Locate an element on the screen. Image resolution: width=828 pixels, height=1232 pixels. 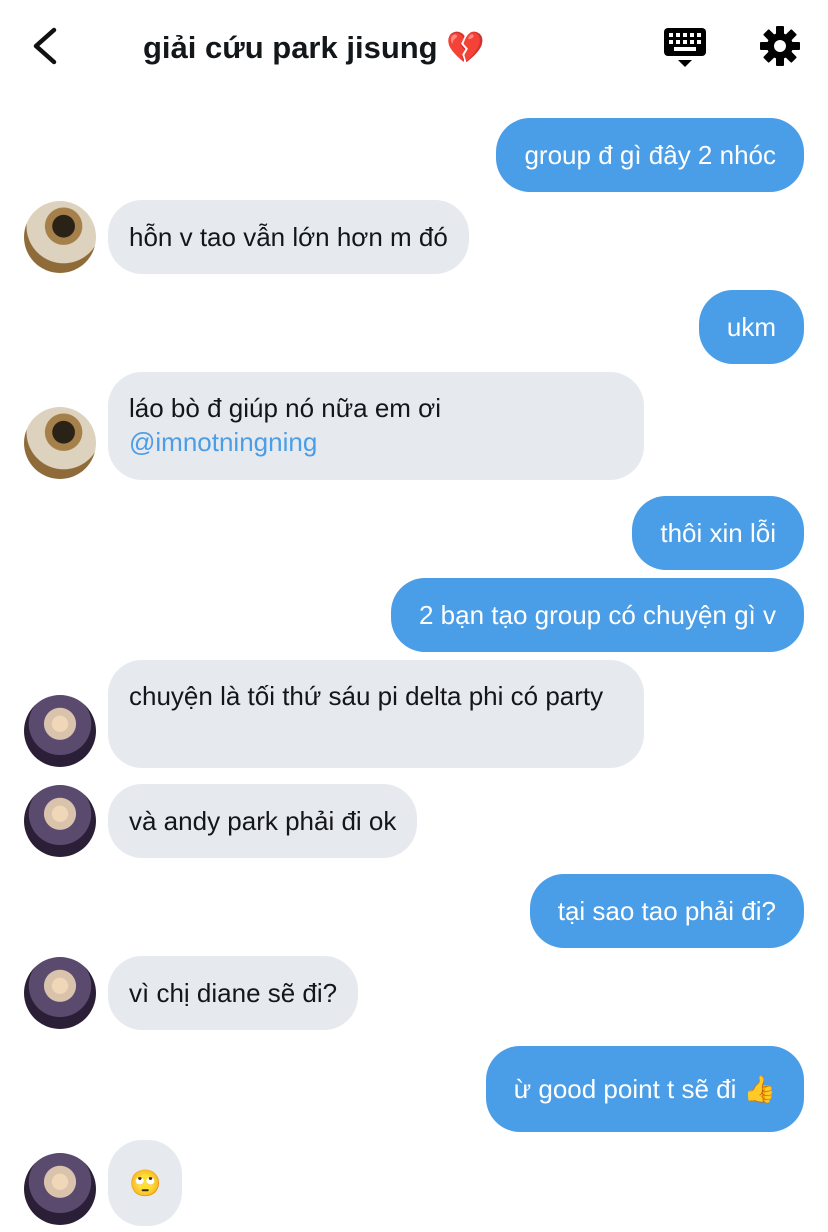
message-bubble-outgoing: tại sao tao phải đi? is located at coordinates (666, 911).